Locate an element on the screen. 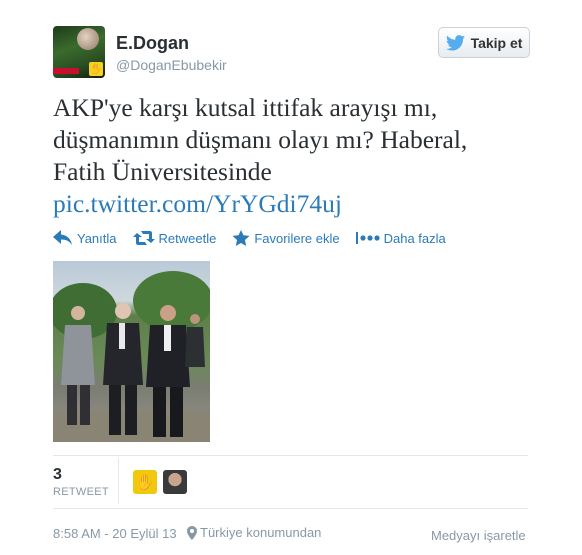  photo-people-illustration is located at coordinates (131, 356).